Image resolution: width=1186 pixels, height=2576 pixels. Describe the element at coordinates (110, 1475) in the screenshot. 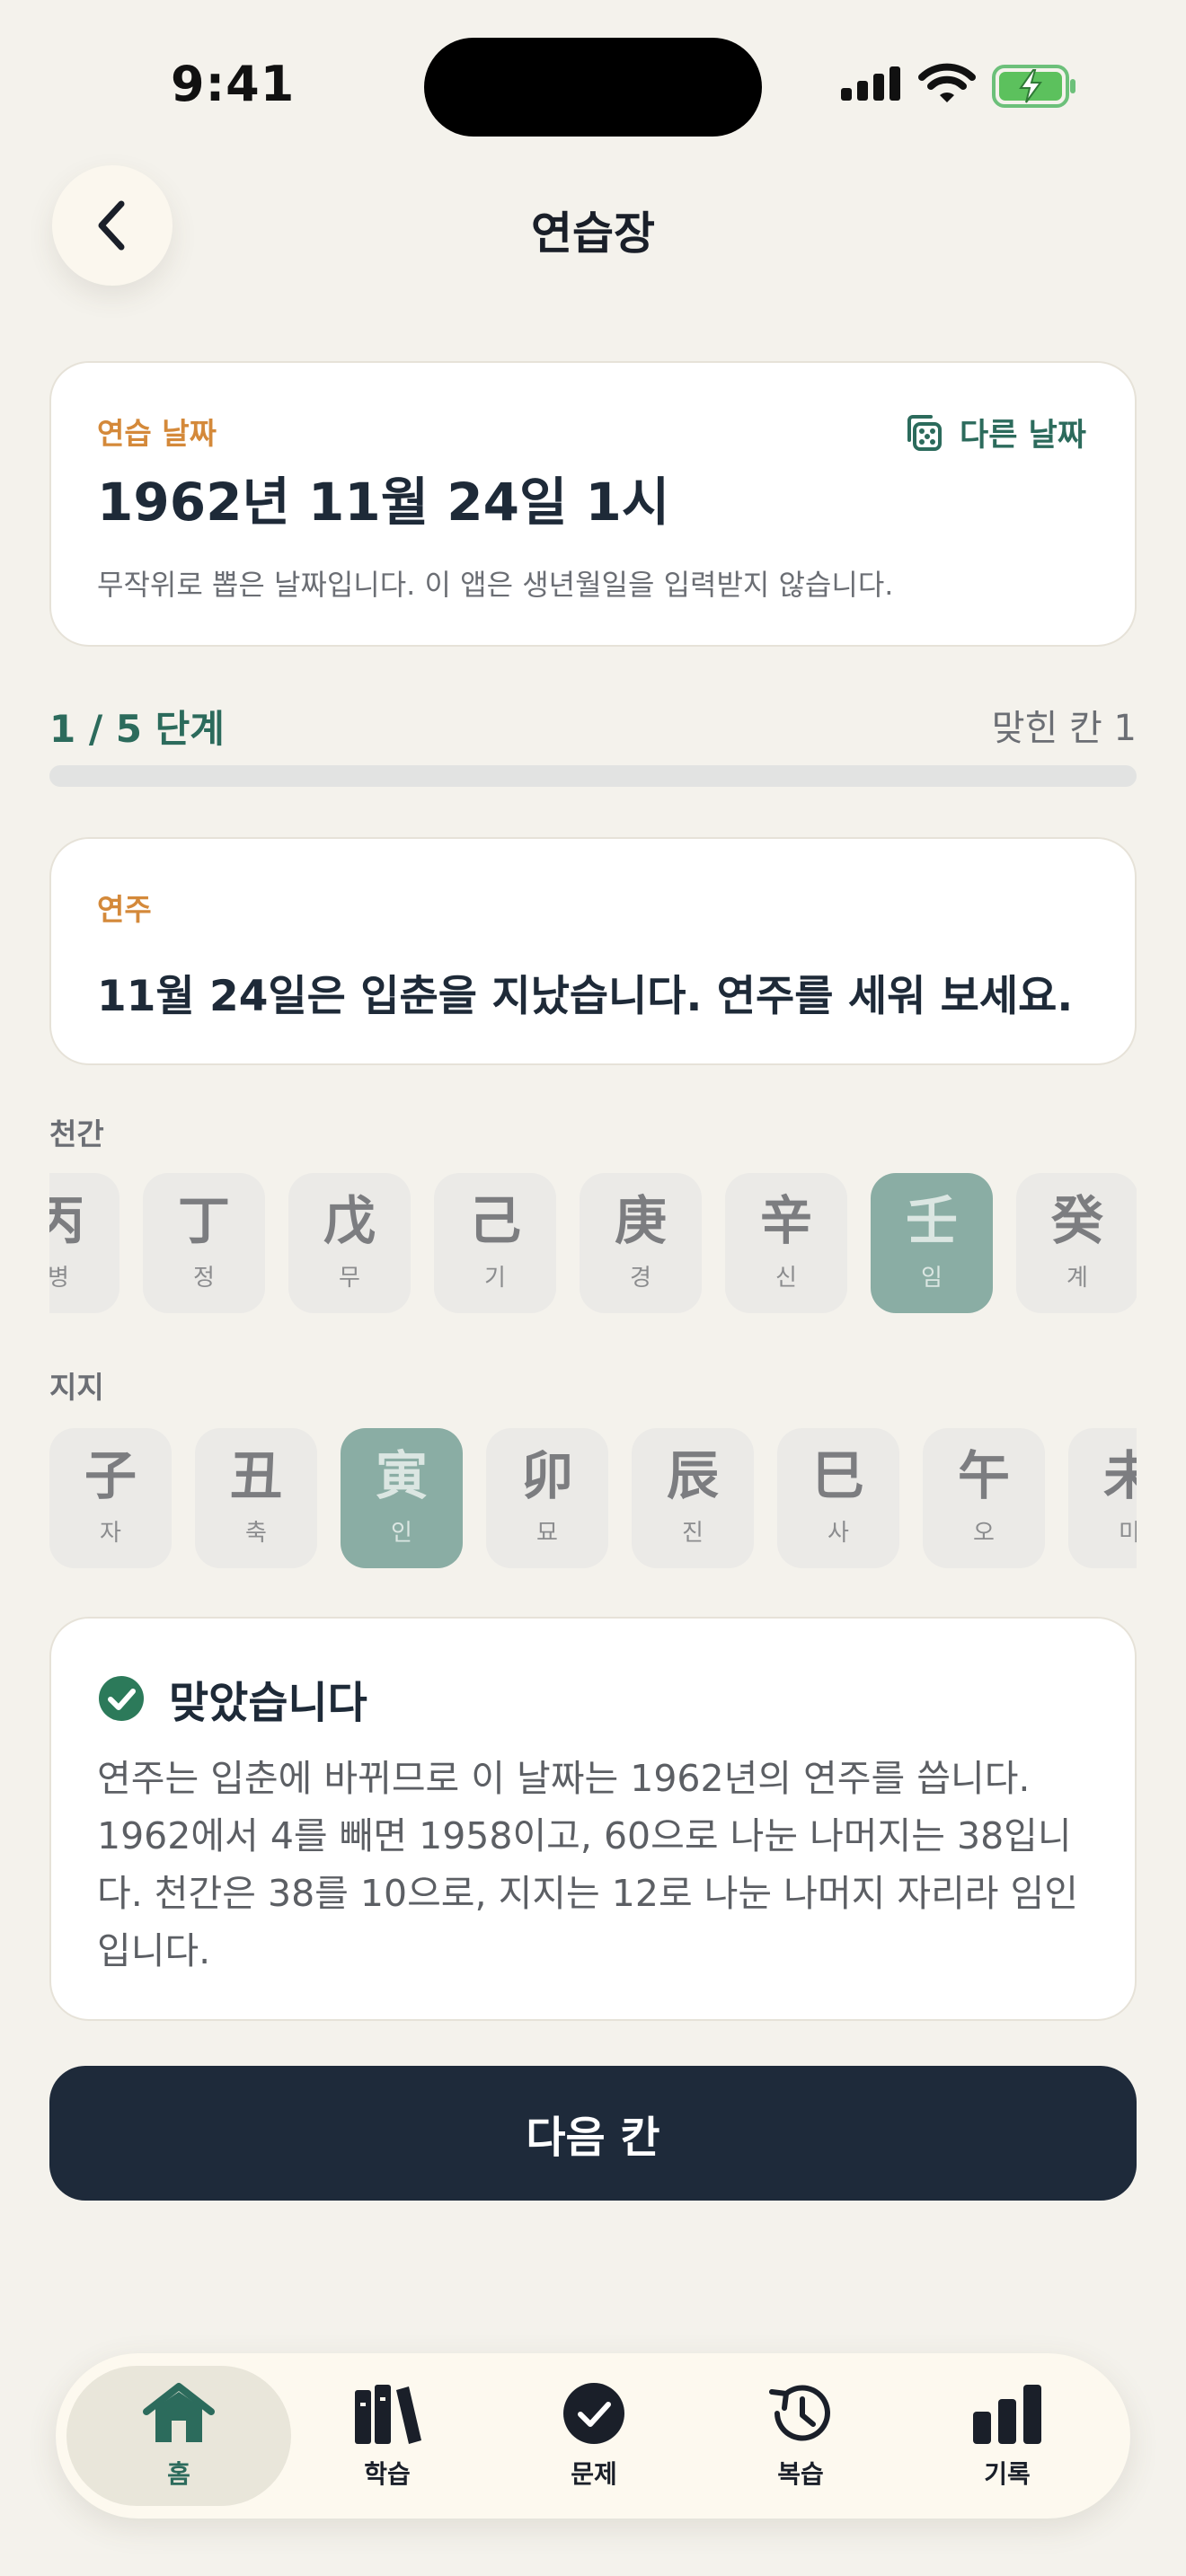

I see `branch-hanja: 子` at that location.